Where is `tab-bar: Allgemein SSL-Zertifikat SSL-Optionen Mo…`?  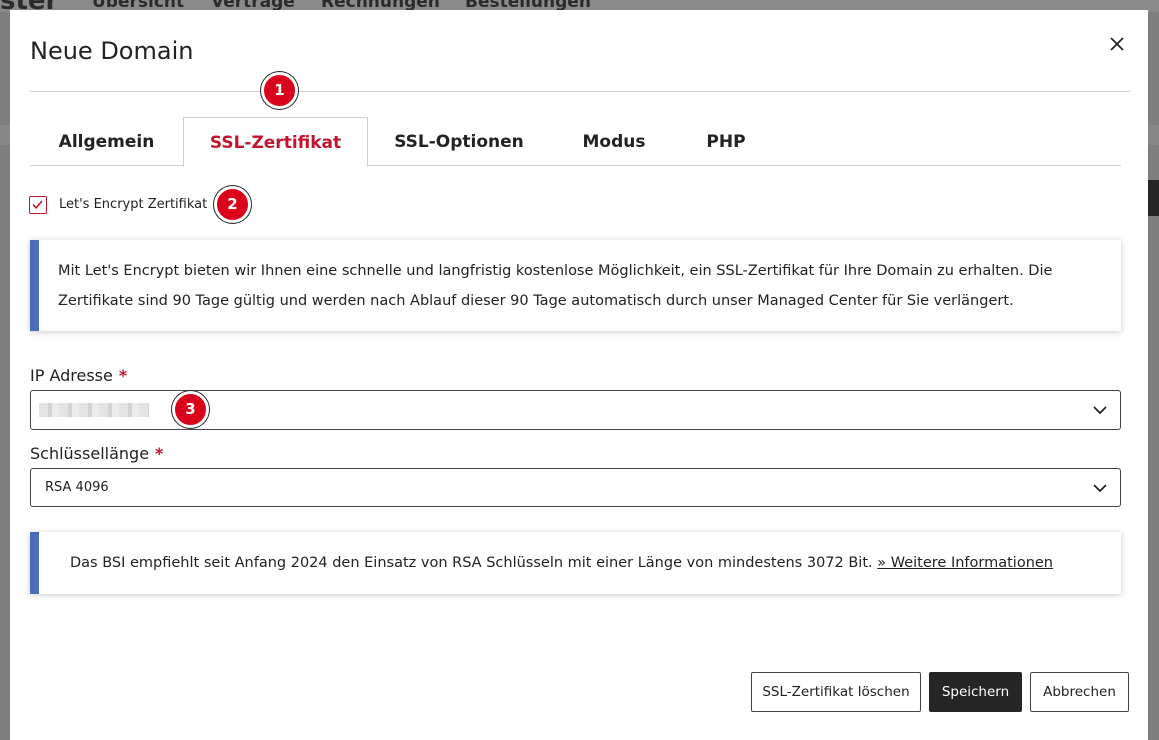
tab-bar: Allgemein SSL-Zertifikat SSL-Optionen Mo… is located at coordinates (575, 142).